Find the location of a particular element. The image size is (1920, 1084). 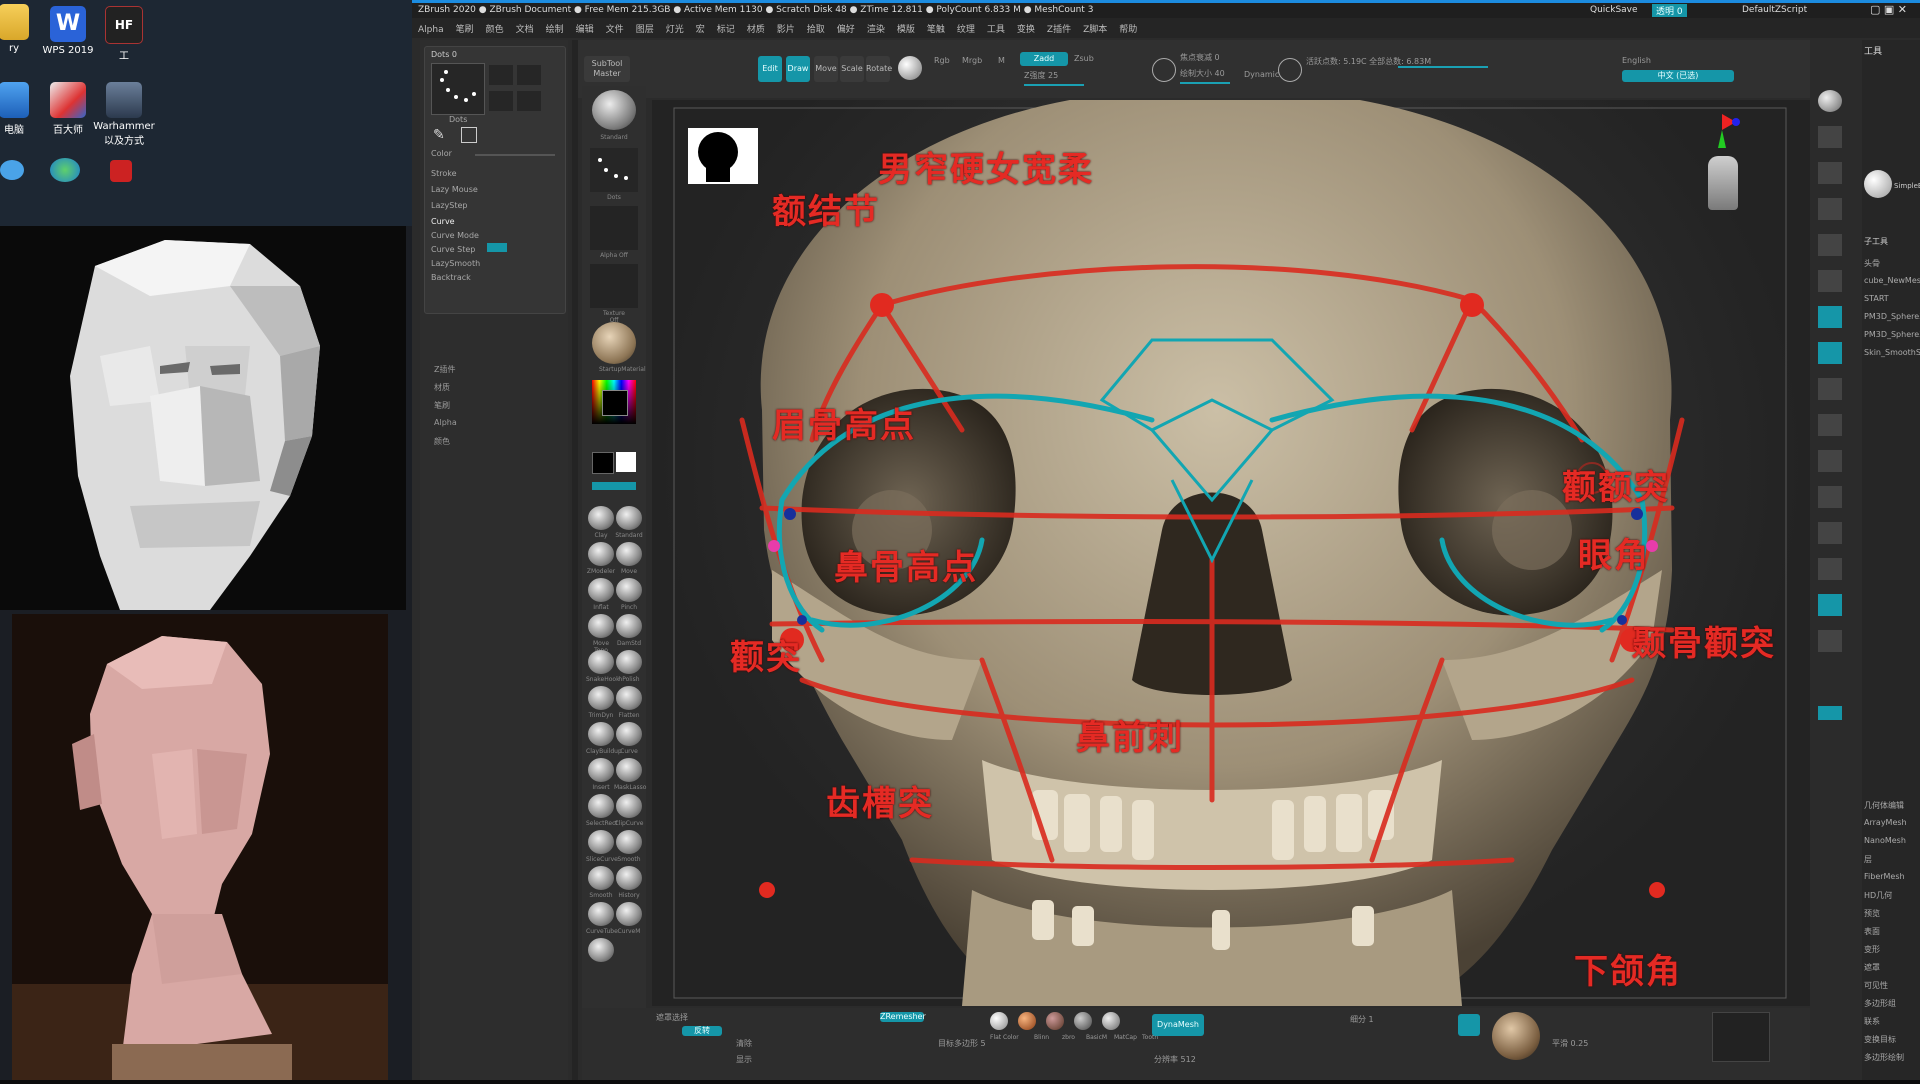

persp-icon is located at coordinates (1830, 281).